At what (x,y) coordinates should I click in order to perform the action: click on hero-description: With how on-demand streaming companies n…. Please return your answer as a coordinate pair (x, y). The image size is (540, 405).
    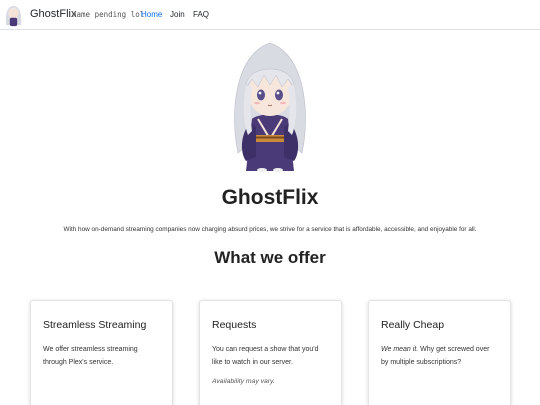
    Looking at the image, I should click on (270, 229).